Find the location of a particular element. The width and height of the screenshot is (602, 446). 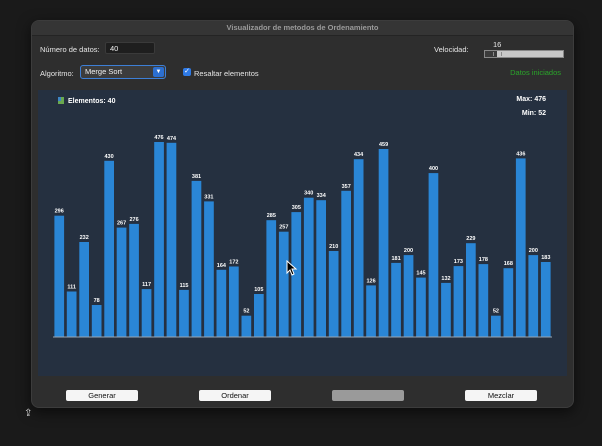

share-icon: ⇪ is located at coordinates (30, 414).